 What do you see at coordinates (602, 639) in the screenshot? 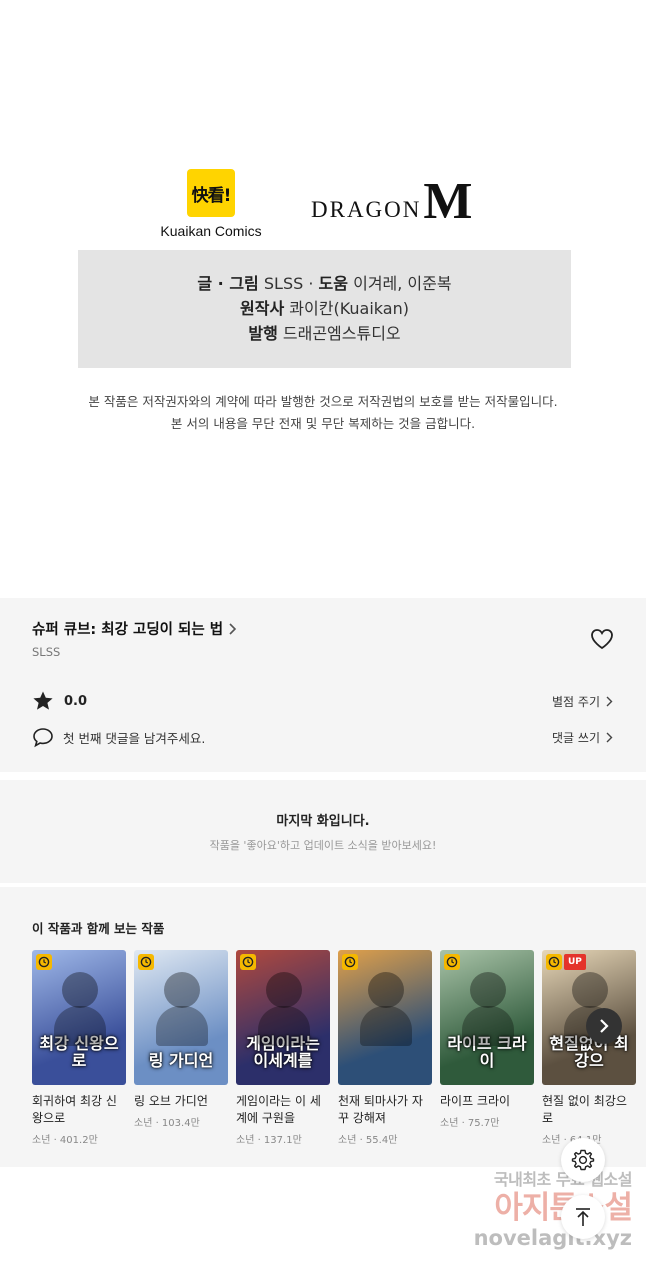
I see `heart-icon` at bounding box center [602, 639].